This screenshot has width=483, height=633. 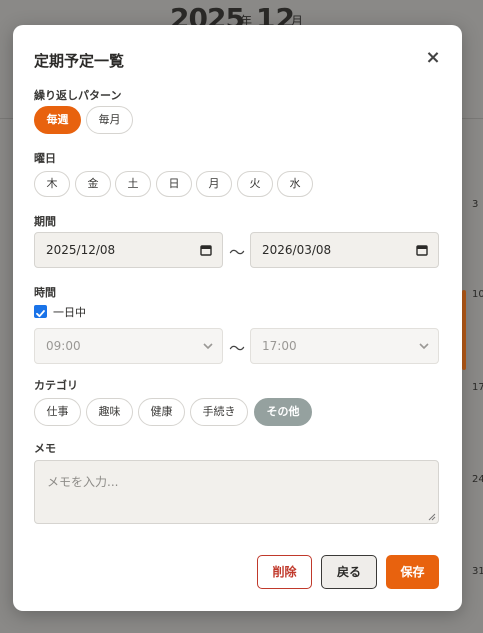 I want to click on check-icon, so click(x=40, y=314).